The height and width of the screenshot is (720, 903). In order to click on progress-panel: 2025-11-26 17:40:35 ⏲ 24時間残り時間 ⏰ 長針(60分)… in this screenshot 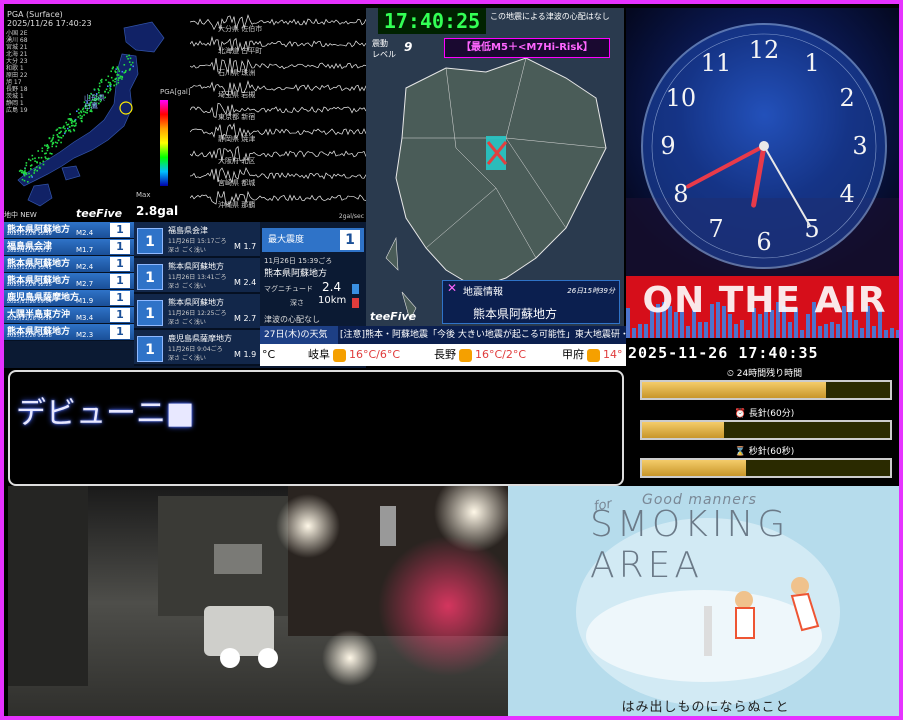, I will do `click(762, 411)`.